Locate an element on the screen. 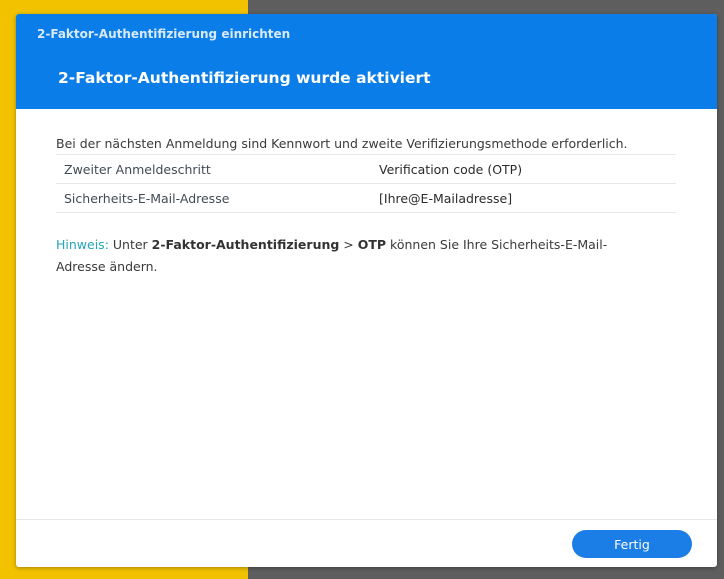 This screenshot has width=724, height=579. hint-bold-path: 2-Faktor-Authentifizierung is located at coordinates (245, 244).